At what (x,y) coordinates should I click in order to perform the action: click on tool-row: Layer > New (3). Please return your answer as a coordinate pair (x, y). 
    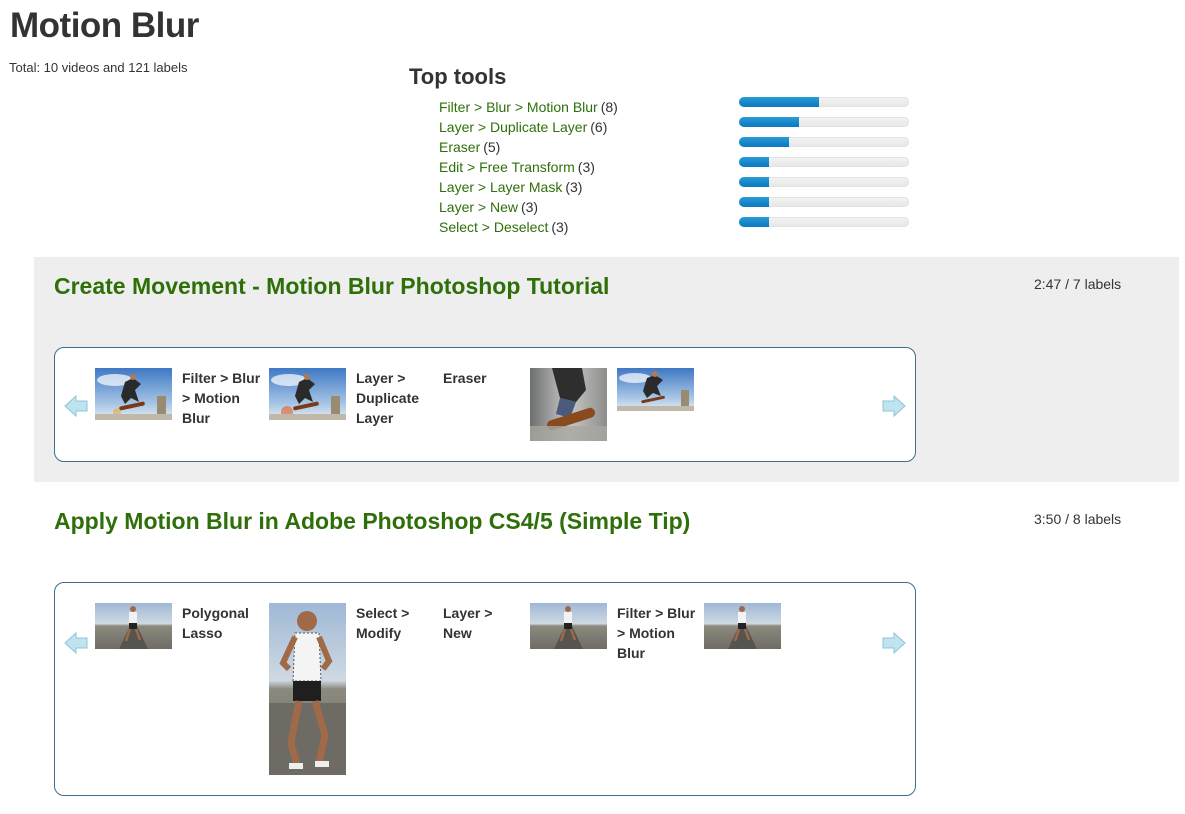
    Looking at the image, I should click on (679, 207).